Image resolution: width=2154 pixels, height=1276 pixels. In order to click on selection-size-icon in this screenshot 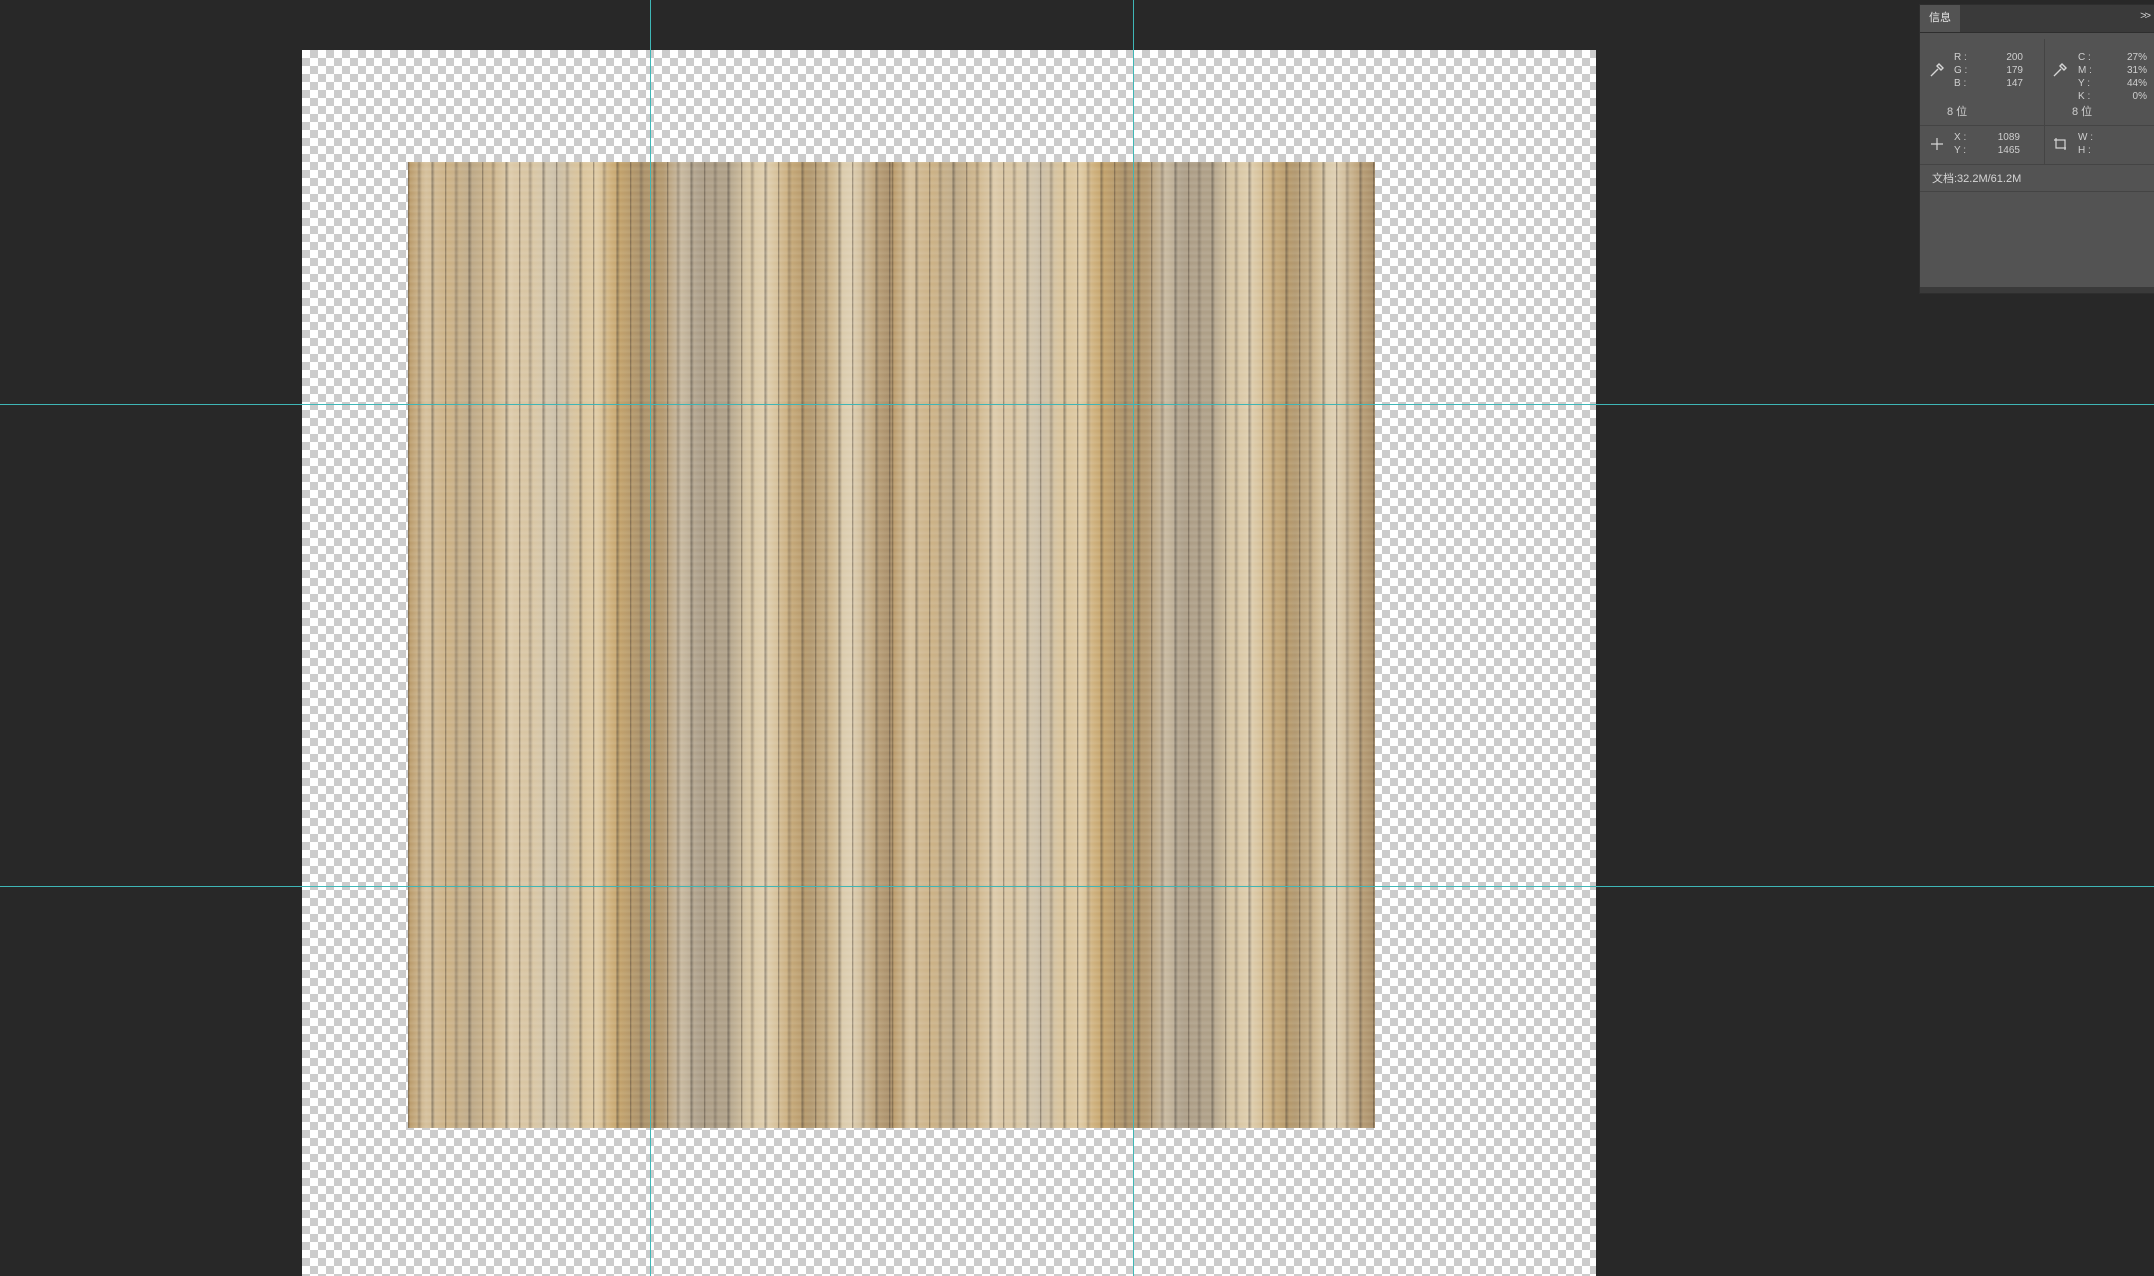, I will do `click(2060, 144)`.